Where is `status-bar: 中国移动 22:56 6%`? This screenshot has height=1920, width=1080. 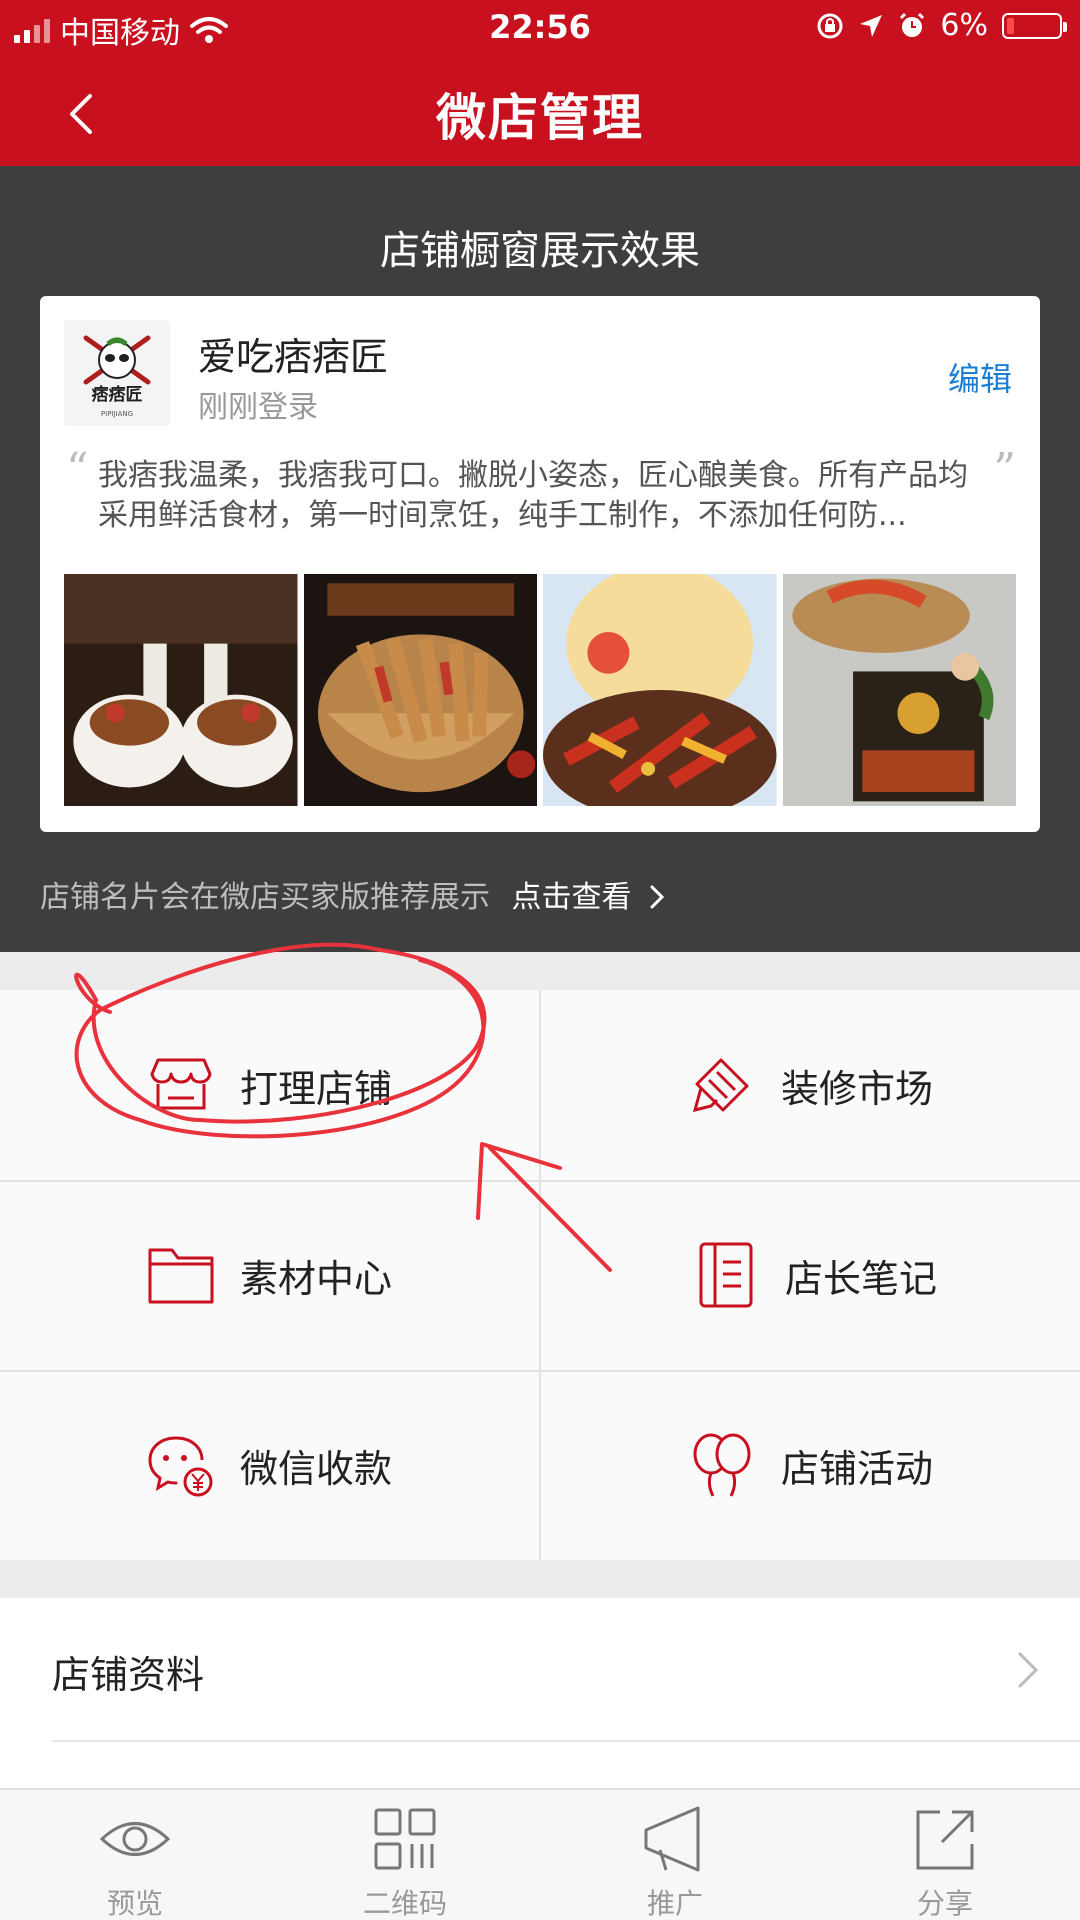 status-bar: 中国移动 22:56 6% is located at coordinates (540, 28).